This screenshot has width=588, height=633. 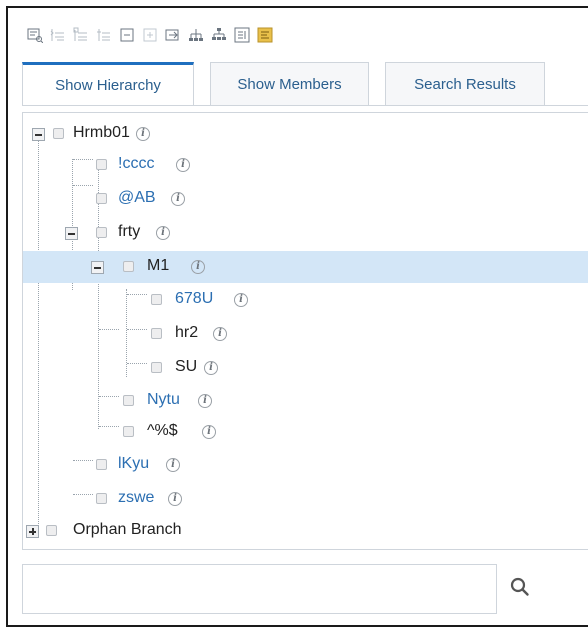 I want to click on hierarchy-icon, so click(x=195, y=35).